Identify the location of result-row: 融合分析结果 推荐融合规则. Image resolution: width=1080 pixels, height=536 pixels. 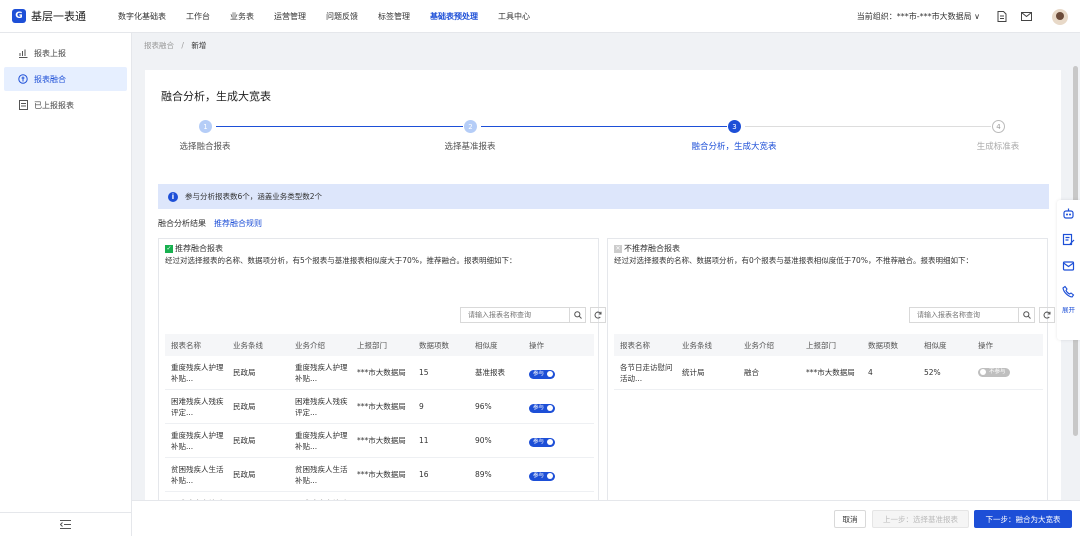
(210, 223).